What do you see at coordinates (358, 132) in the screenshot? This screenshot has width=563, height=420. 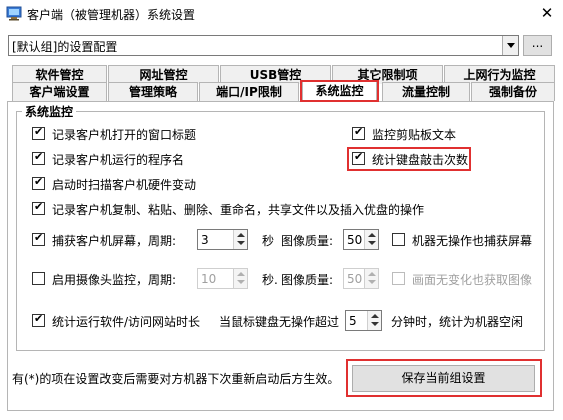 I see `clipboard-checkbox` at bounding box center [358, 132].